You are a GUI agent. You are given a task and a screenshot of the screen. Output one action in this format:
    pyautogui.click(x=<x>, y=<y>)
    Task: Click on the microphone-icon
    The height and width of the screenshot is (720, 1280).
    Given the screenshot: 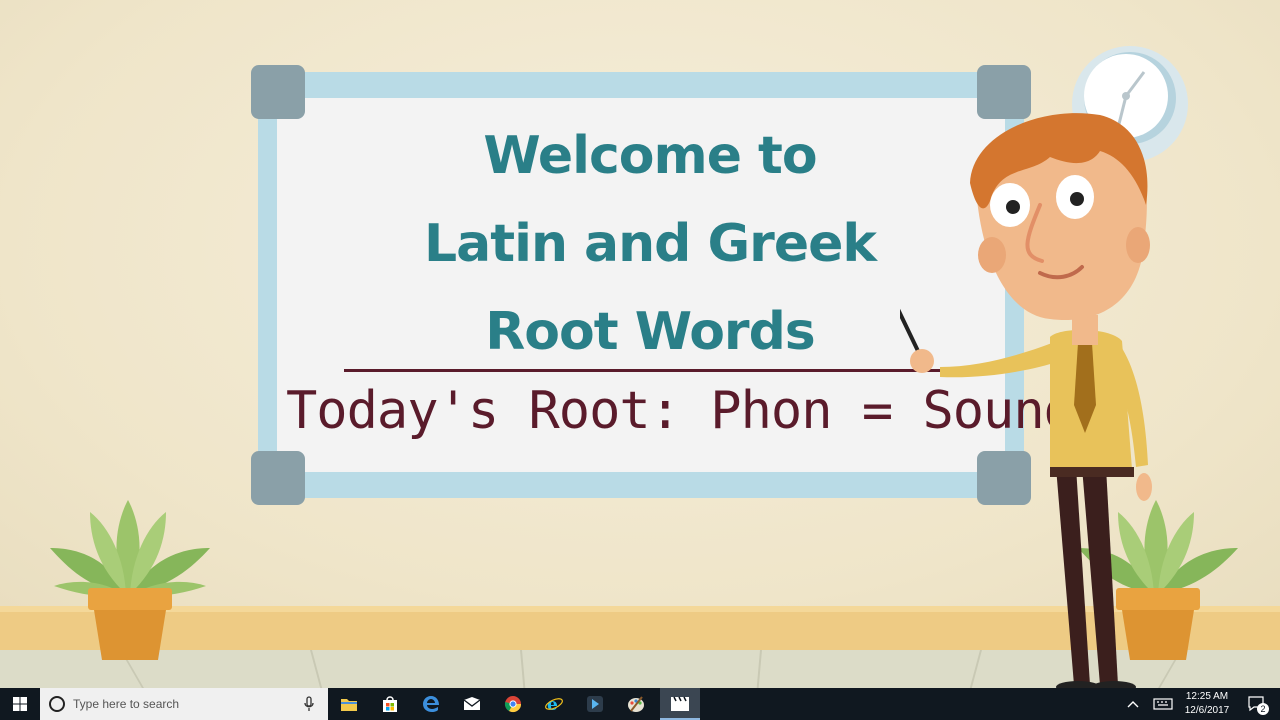 What is the action you would take?
    pyautogui.click(x=309, y=704)
    